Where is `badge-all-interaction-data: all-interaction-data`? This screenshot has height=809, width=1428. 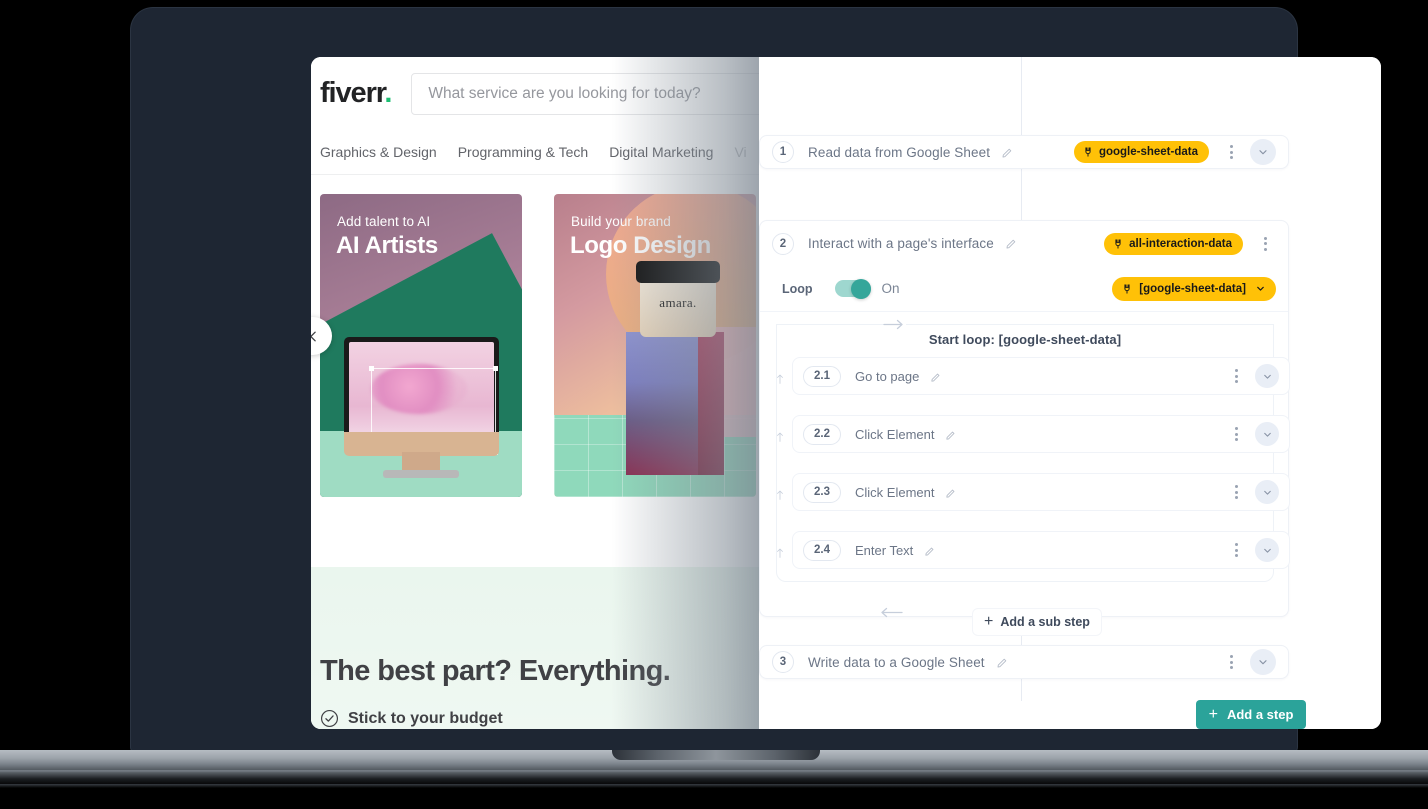
badge-all-interaction-data: all-interaction-data is located at coordinates (1173, 243).